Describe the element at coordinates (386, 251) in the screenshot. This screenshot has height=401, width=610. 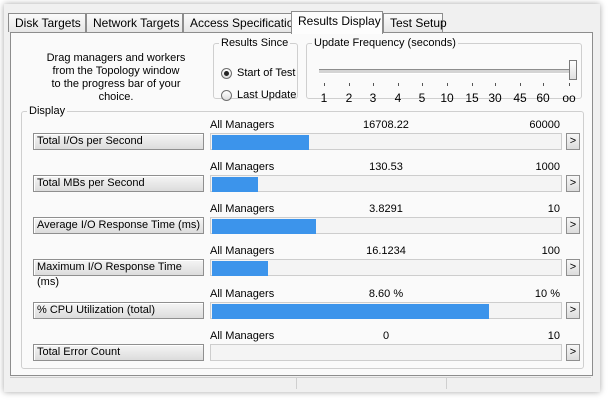
I see `metric-value: 16.1234` at that location.